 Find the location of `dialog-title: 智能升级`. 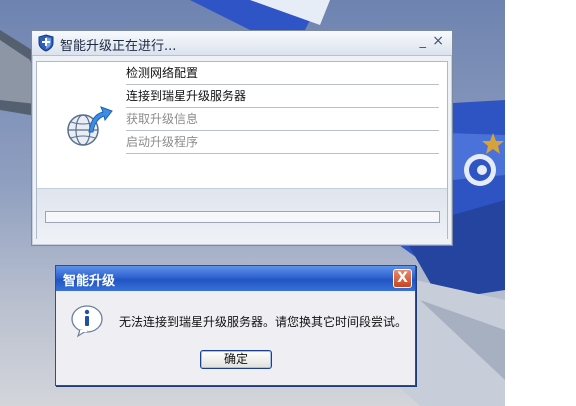

dialog-title: 智能升级 is located at coordinates (89, 281).